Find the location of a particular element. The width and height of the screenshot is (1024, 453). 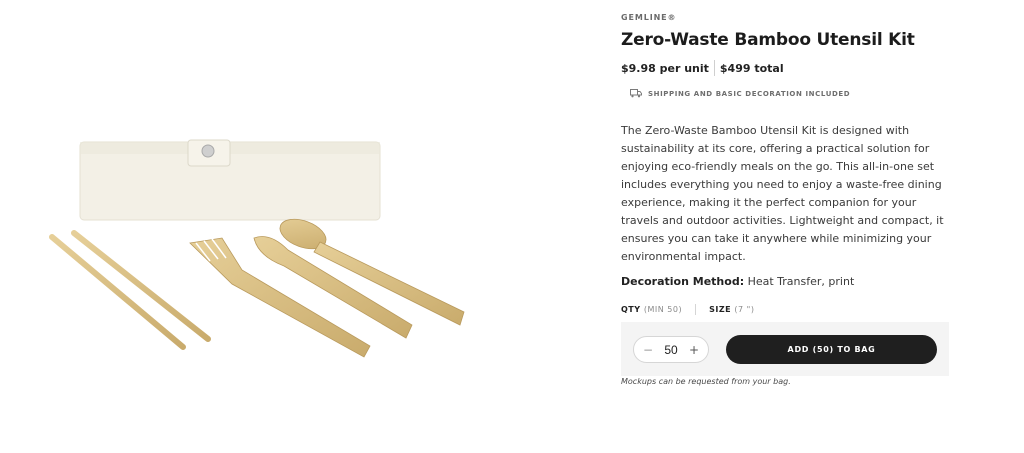

price-per-unit: $9.98 per unit is located at coordinates (665, 68).